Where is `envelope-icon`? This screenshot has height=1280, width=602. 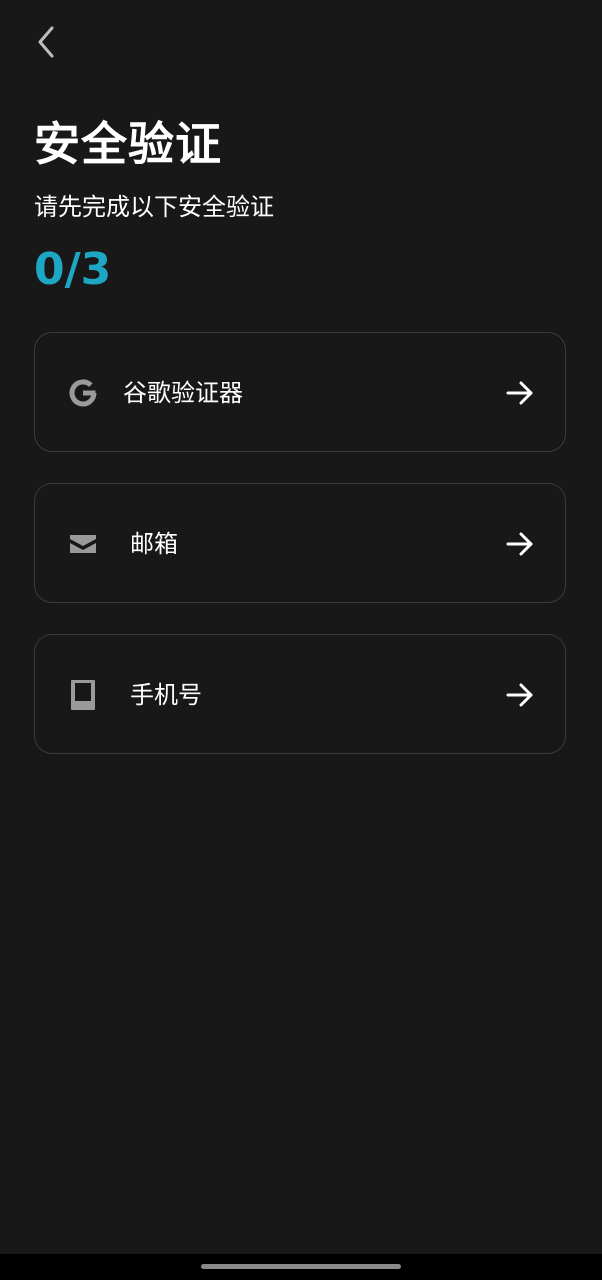
envelope-icon is located at coordinates (83, 544).